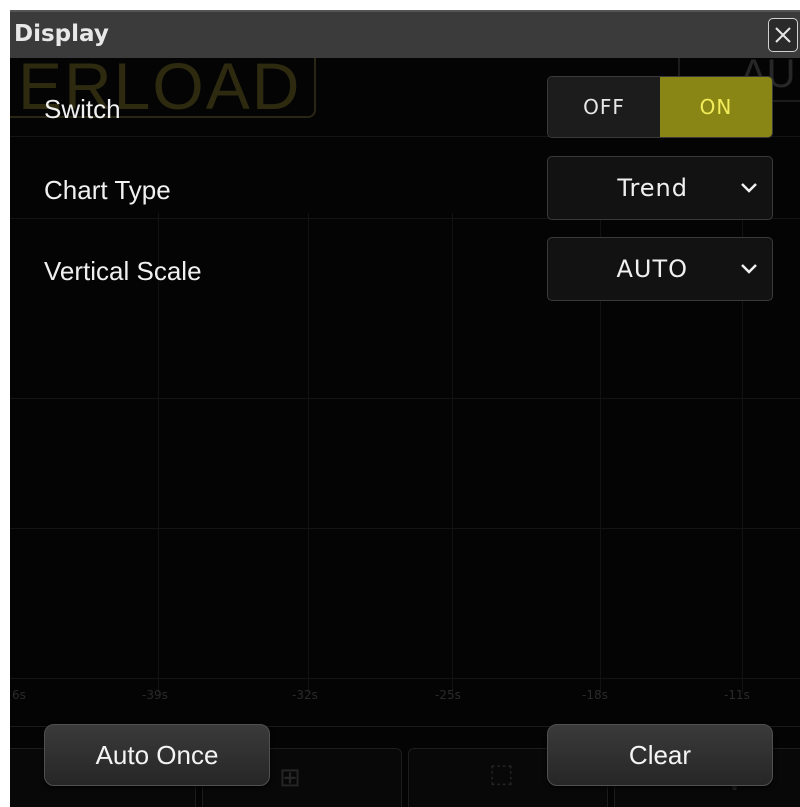  I want to click on switch-on-option: ON, so click(716, 107).